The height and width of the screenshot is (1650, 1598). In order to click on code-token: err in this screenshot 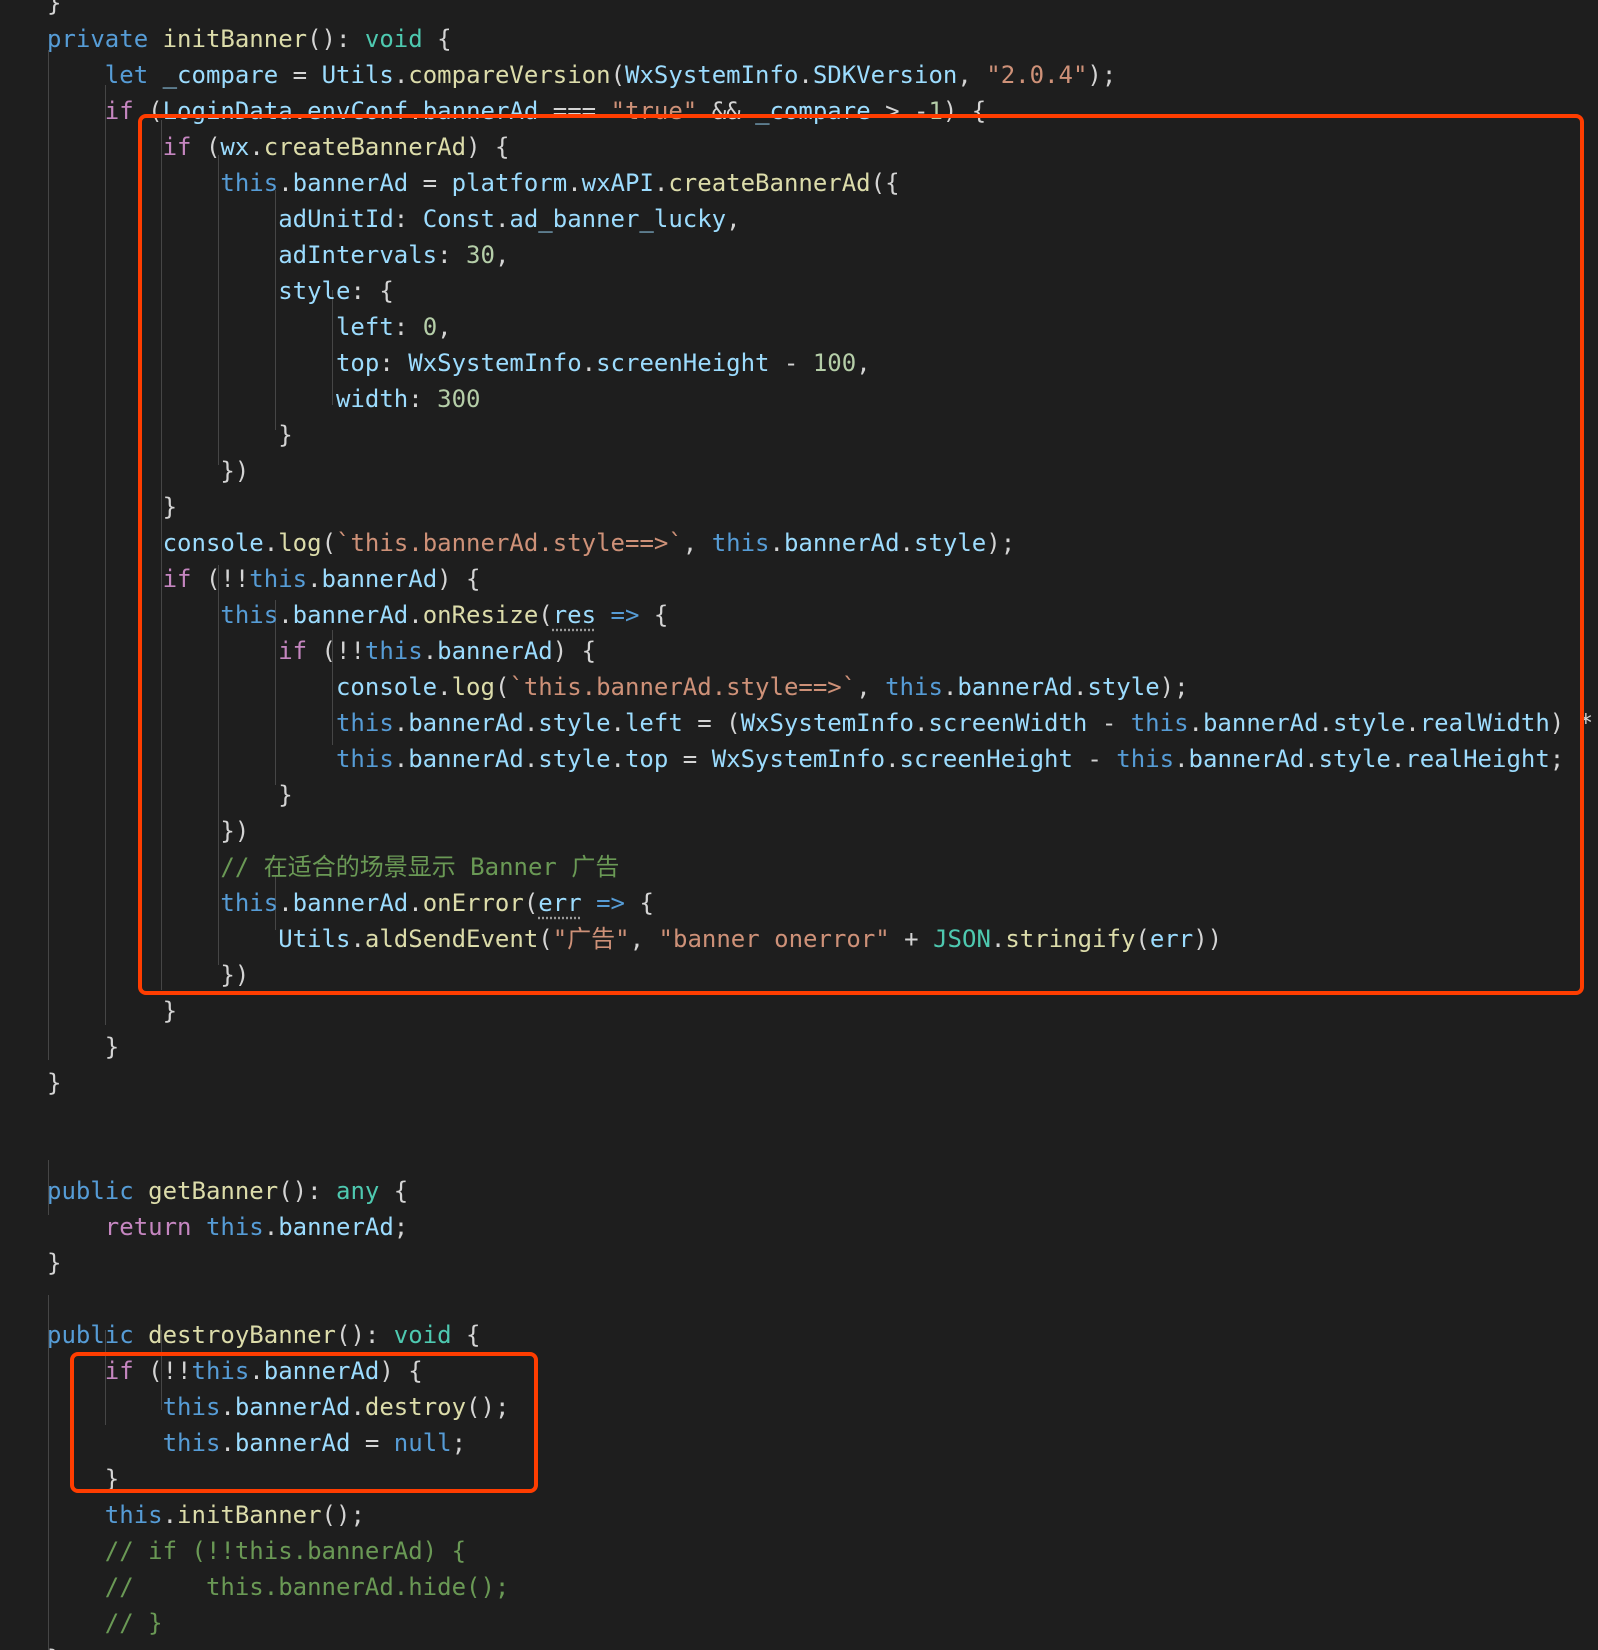, I will do `click(1171, 939)`.